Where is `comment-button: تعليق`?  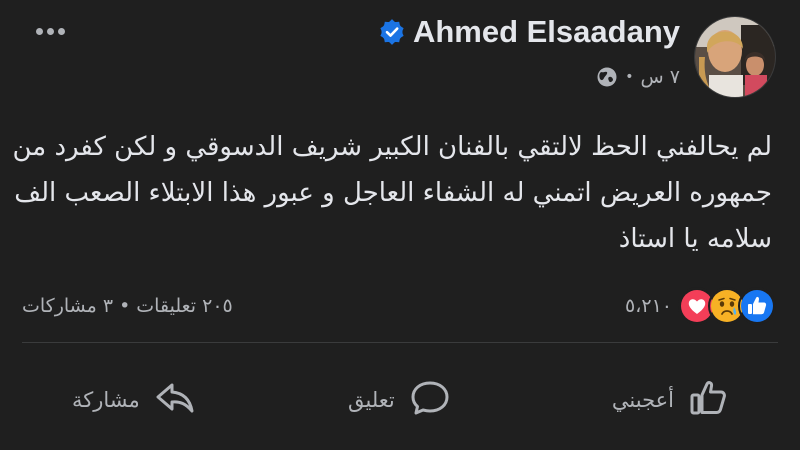 comment-button: تعليق is located at coordinates (400, 400).